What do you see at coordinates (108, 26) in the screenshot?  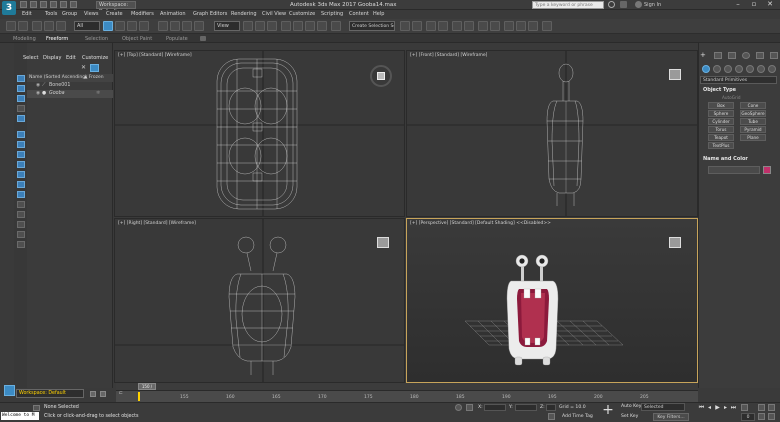 I see `select-object-icon` at bounding box center [108, 26].